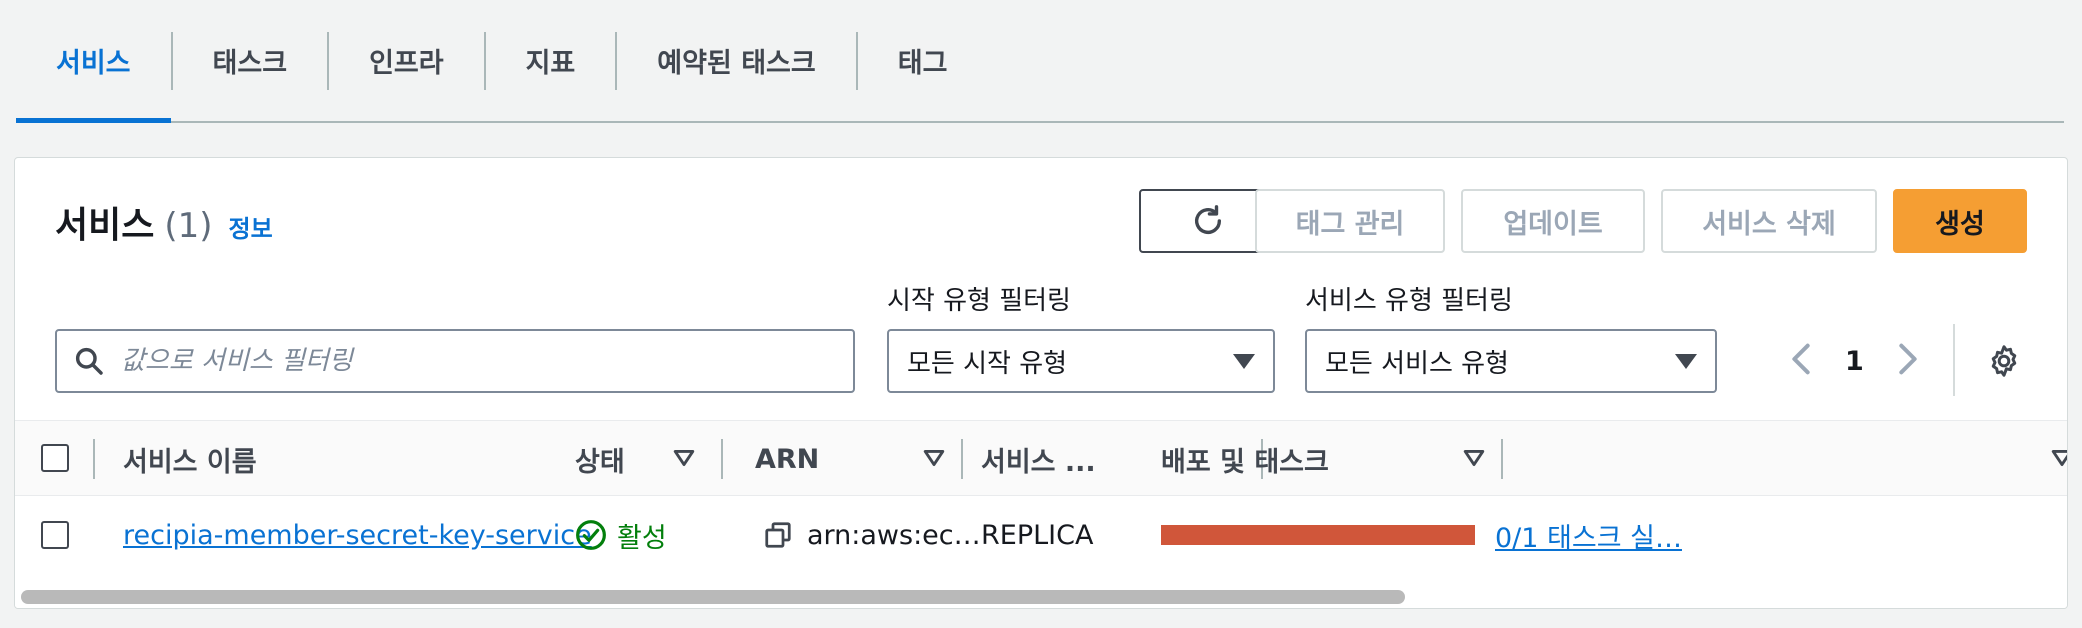 The image size is (2082, 628). I want to click on column-header-arn: ARN, so click(787, 459).